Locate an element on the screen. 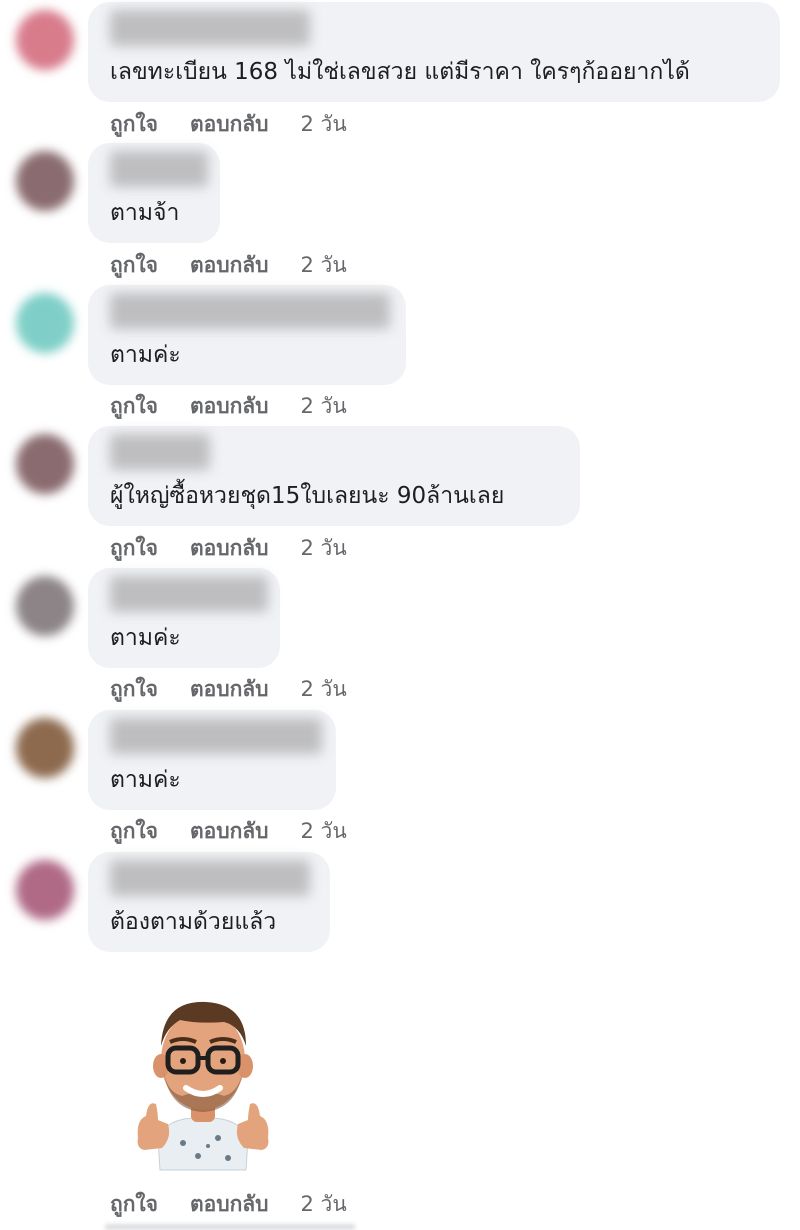 The width and height of the screenshot is (800, 1230). comment-bubble: ต้องตามด้วยแล้ว is located at coordinates (209, 902).